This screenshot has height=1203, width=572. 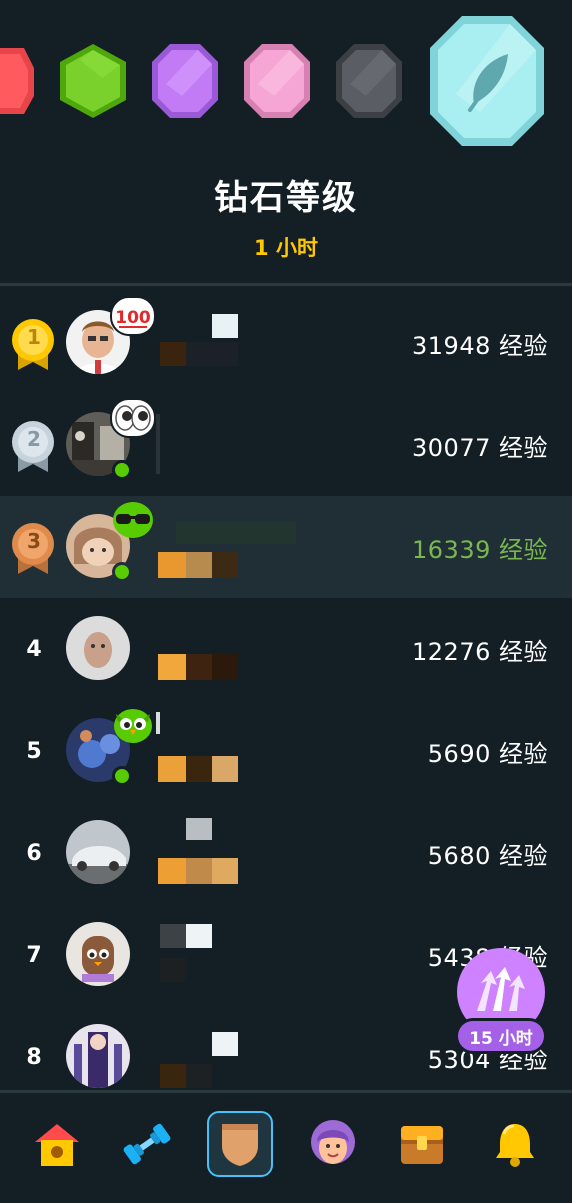 What do you see at coordinates (34, 439) in the screenshot?
I see `rank-number: 2` at bounding box center [34, 439].